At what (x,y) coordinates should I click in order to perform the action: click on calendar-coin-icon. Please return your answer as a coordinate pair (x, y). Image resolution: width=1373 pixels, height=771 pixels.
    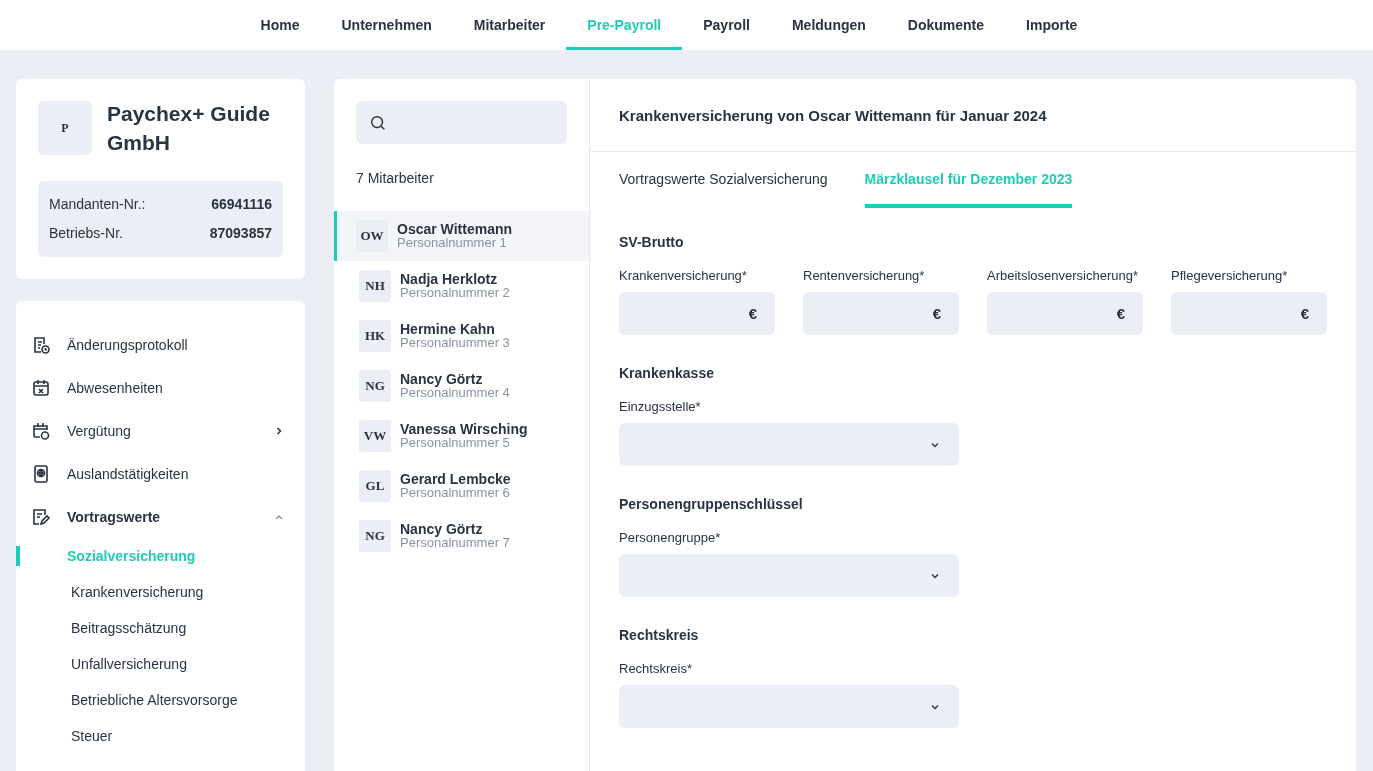
    Looking at the image, I should click on (41, 430).